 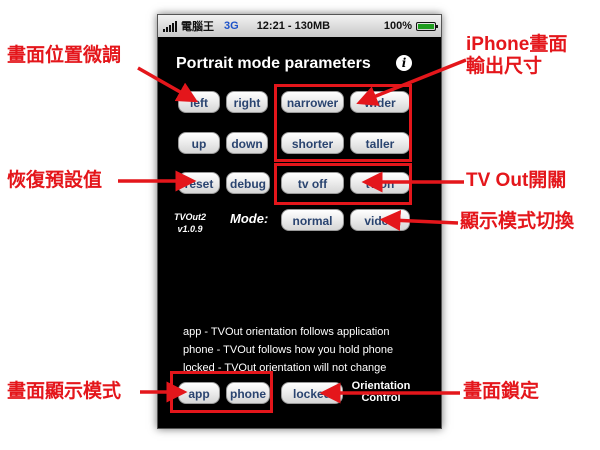 I want to click on arrow-position-adjust, so click(x=168, y=84).